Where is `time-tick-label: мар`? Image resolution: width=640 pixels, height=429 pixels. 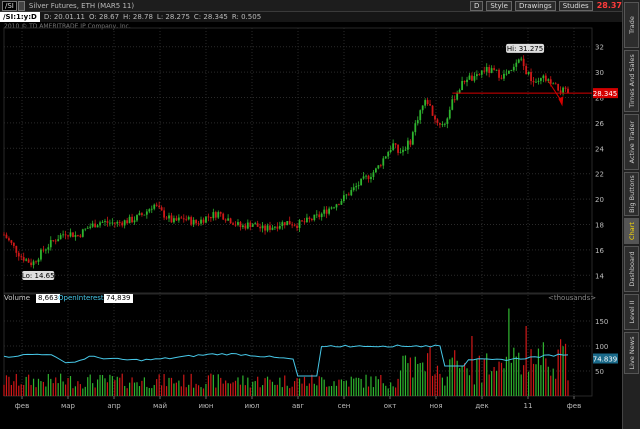
time-tick-label: мар is located at coordinates (68, 406).